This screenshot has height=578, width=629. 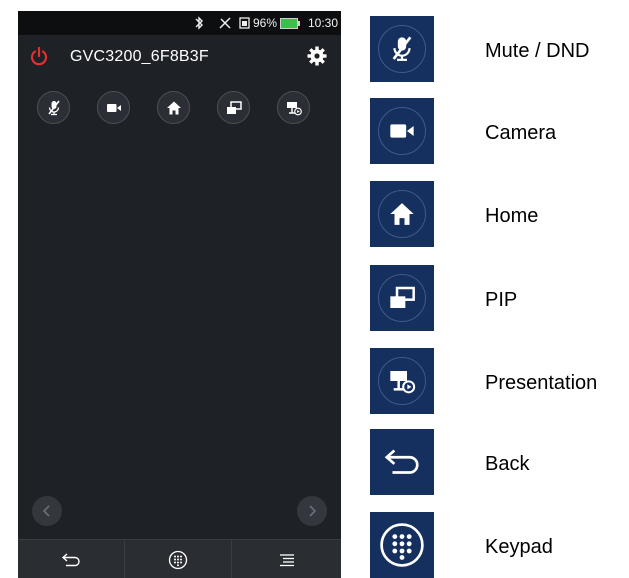 What do you see at coordinates (199, 23) in the screenshot?
I see `bluetooth-icon` at bounding box center [199, 23].